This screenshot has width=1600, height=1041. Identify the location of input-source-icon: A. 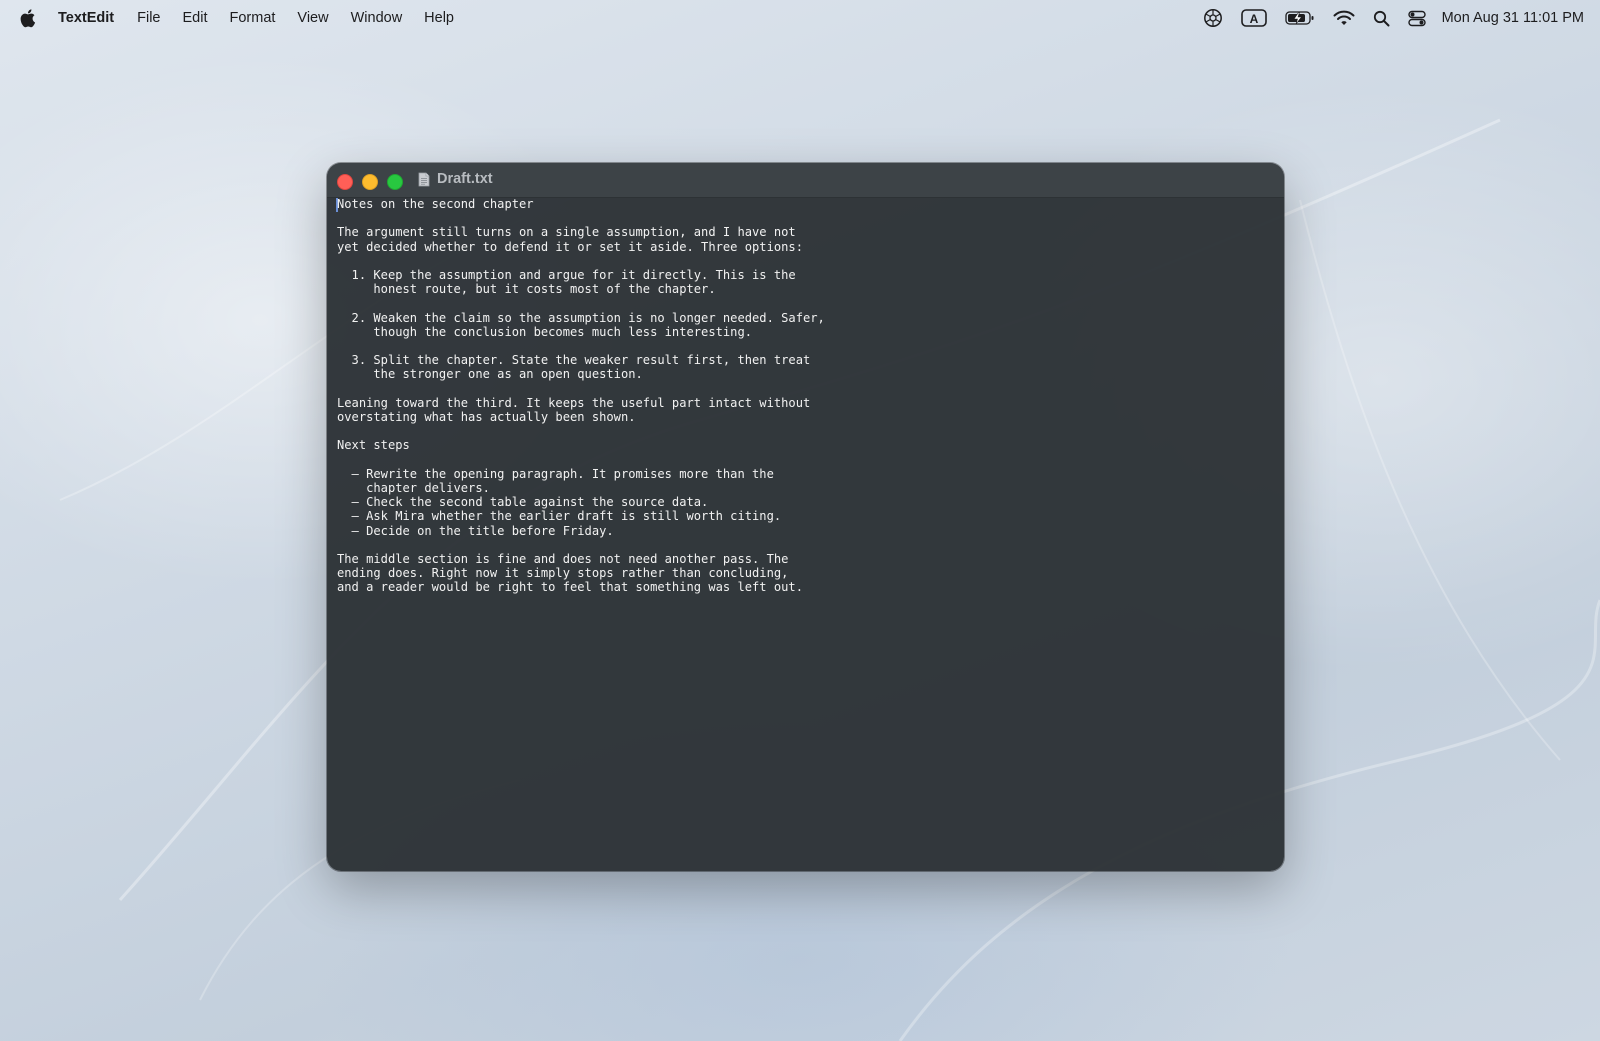
(1253, 18).